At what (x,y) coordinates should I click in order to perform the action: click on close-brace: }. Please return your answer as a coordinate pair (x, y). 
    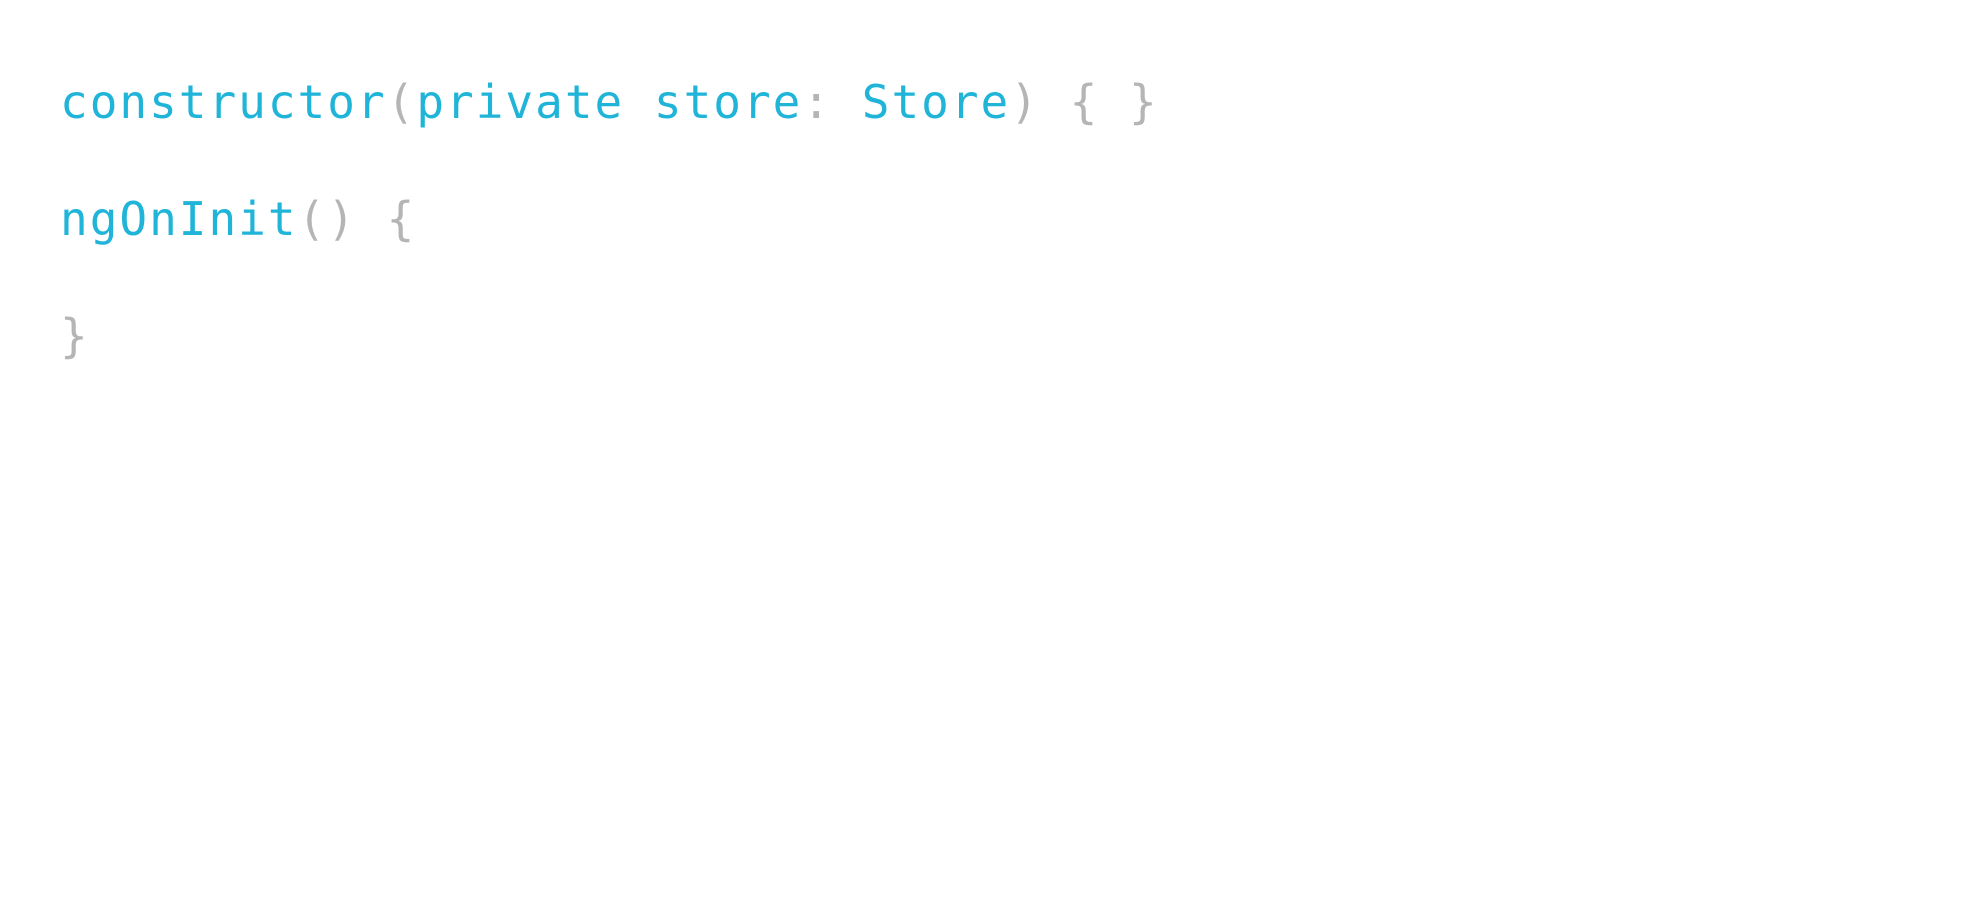
    Looking at the image, I should click on (75, 336).